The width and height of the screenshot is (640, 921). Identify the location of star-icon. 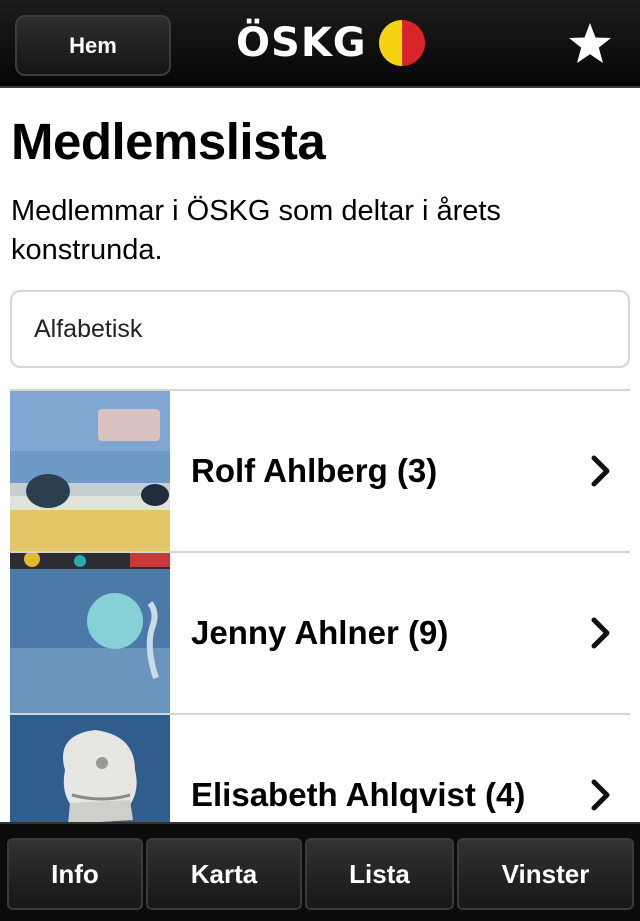
(590, 44).